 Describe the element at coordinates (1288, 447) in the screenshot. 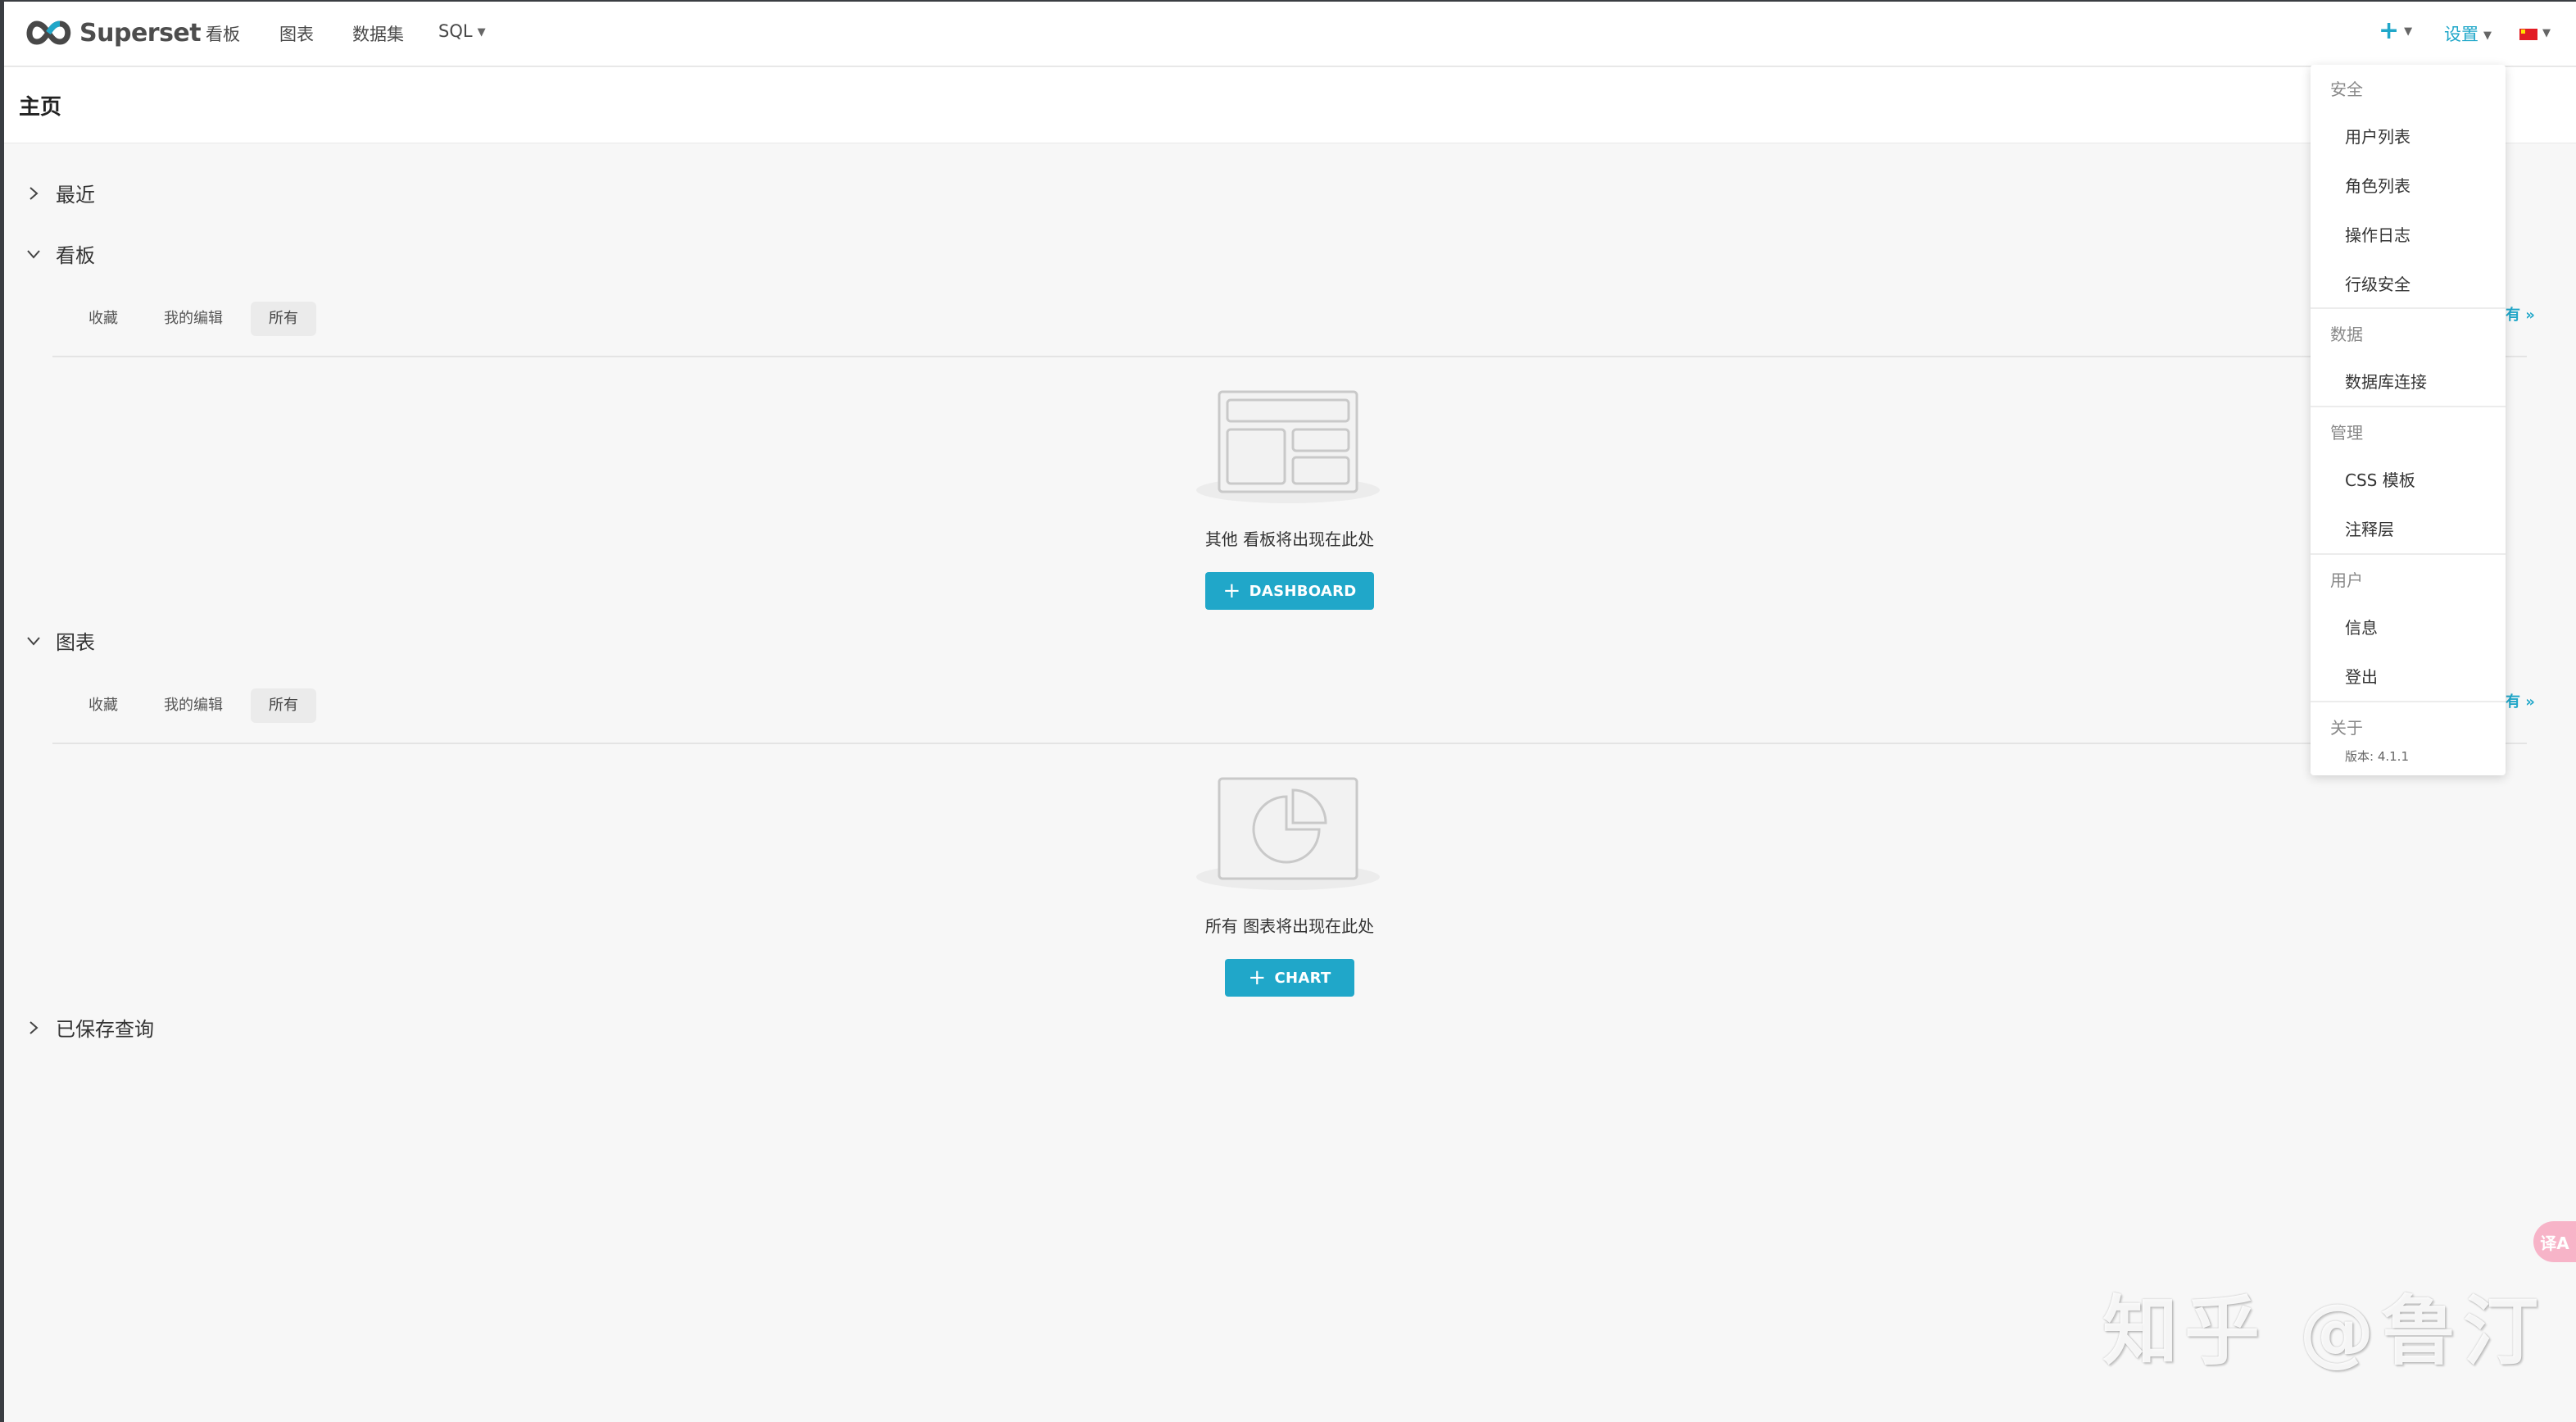

I see `empty-dashboard-icon` at that location.